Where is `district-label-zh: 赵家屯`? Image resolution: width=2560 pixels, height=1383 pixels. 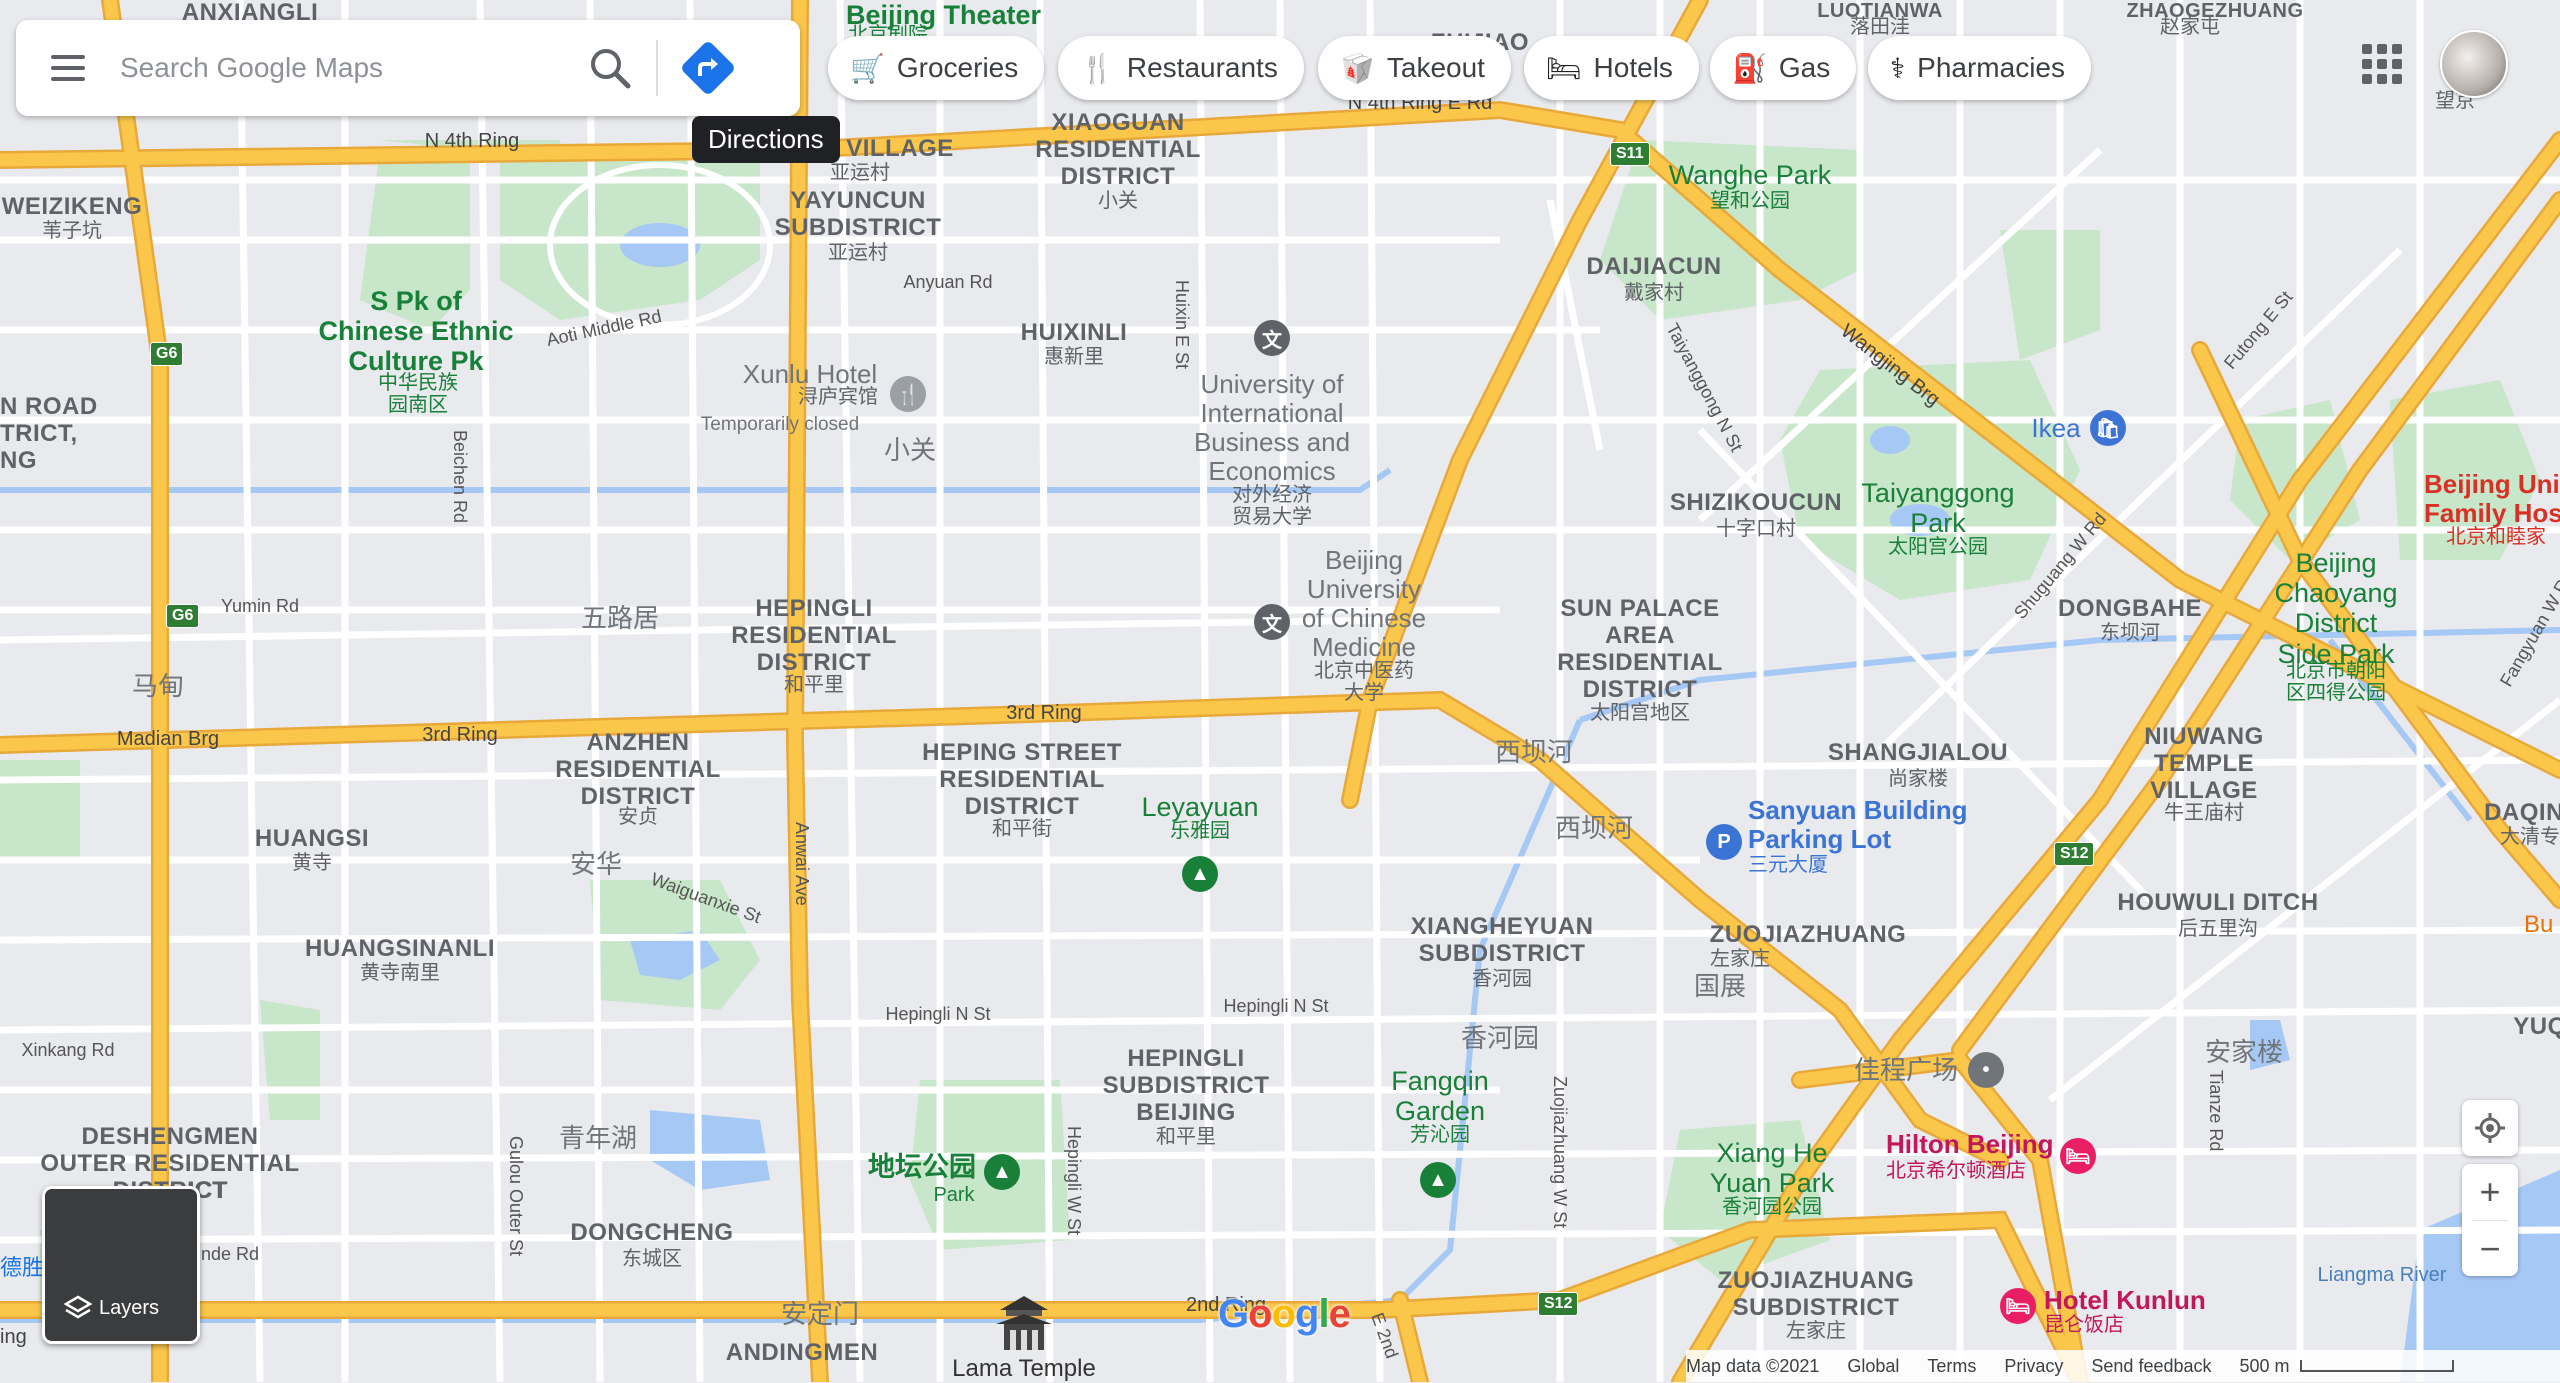
district-label-zh: 赵家屯 is located at coordinates (2190, 27).